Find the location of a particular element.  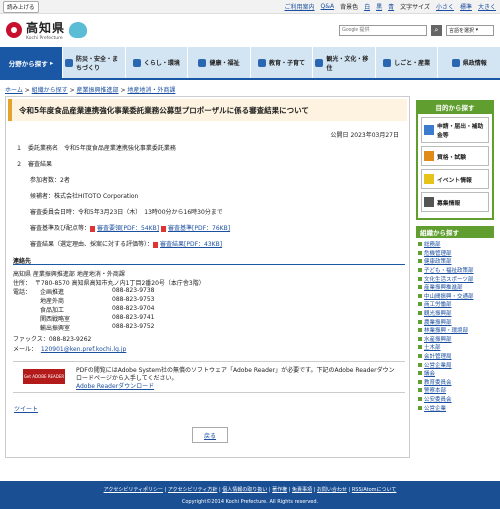

purpose-recruitment: 募集情報 is located at coordinates (455, 202).